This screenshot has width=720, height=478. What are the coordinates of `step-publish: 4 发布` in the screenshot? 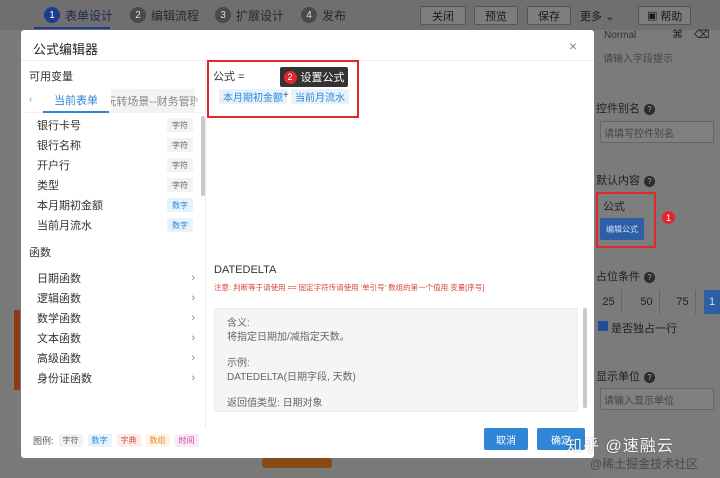 It's located at (323, 15).